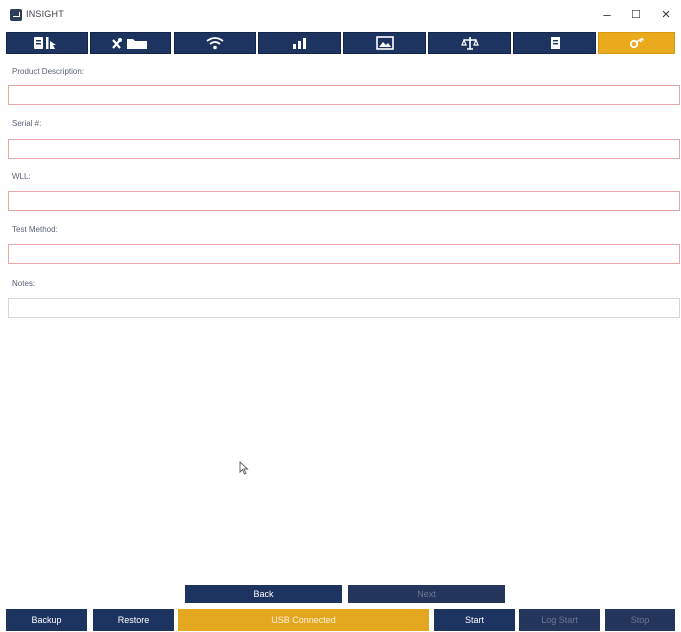 This screenshot has height=632, width=681. I want to click on tools-folder-icon, so click(129, 43).